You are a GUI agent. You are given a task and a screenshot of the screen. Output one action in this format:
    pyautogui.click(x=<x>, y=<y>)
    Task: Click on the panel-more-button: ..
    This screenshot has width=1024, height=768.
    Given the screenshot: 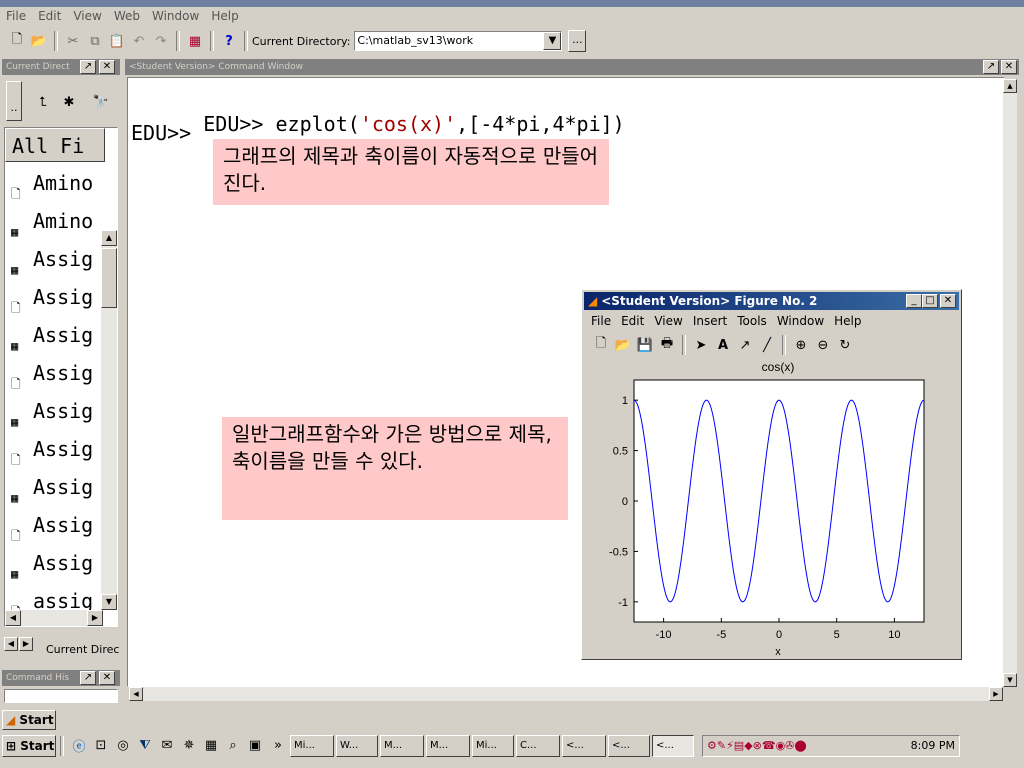 What is the action you would take?
    pyautogui.click(x=14, y=101)
    